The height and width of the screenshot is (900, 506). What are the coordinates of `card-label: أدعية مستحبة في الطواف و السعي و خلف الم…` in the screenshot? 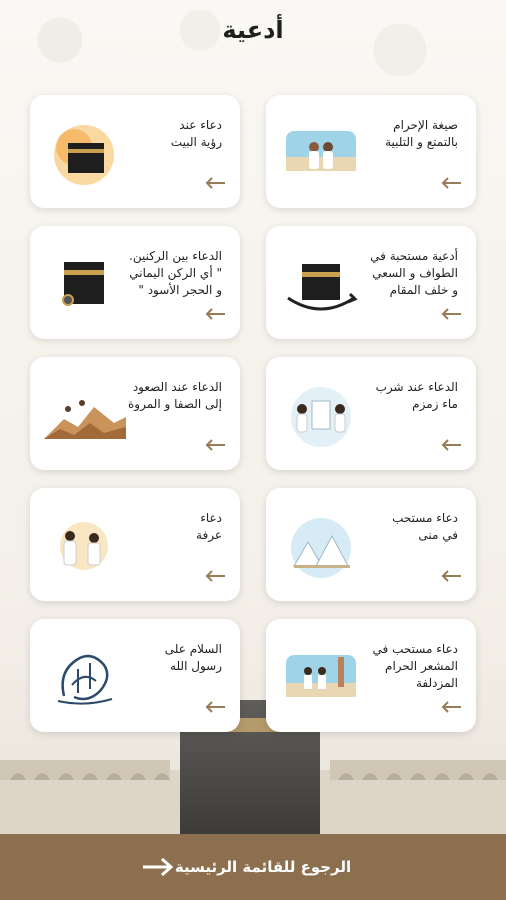 It's located at (414, 273).